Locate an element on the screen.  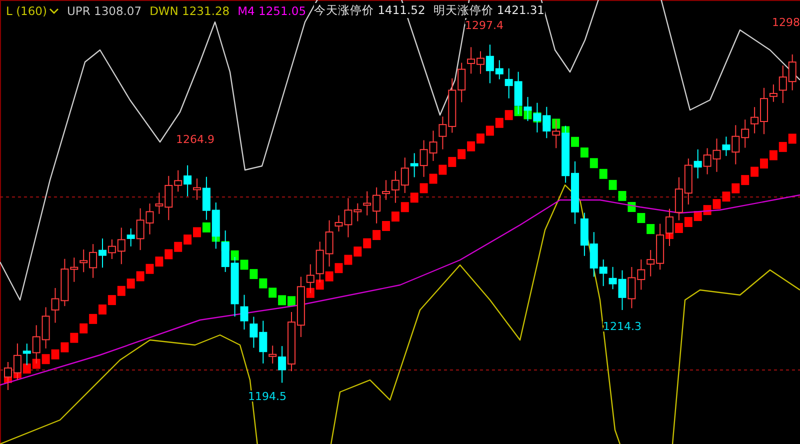
indicator-value: UPR 1308.07 is located at coordinates (104, 11).